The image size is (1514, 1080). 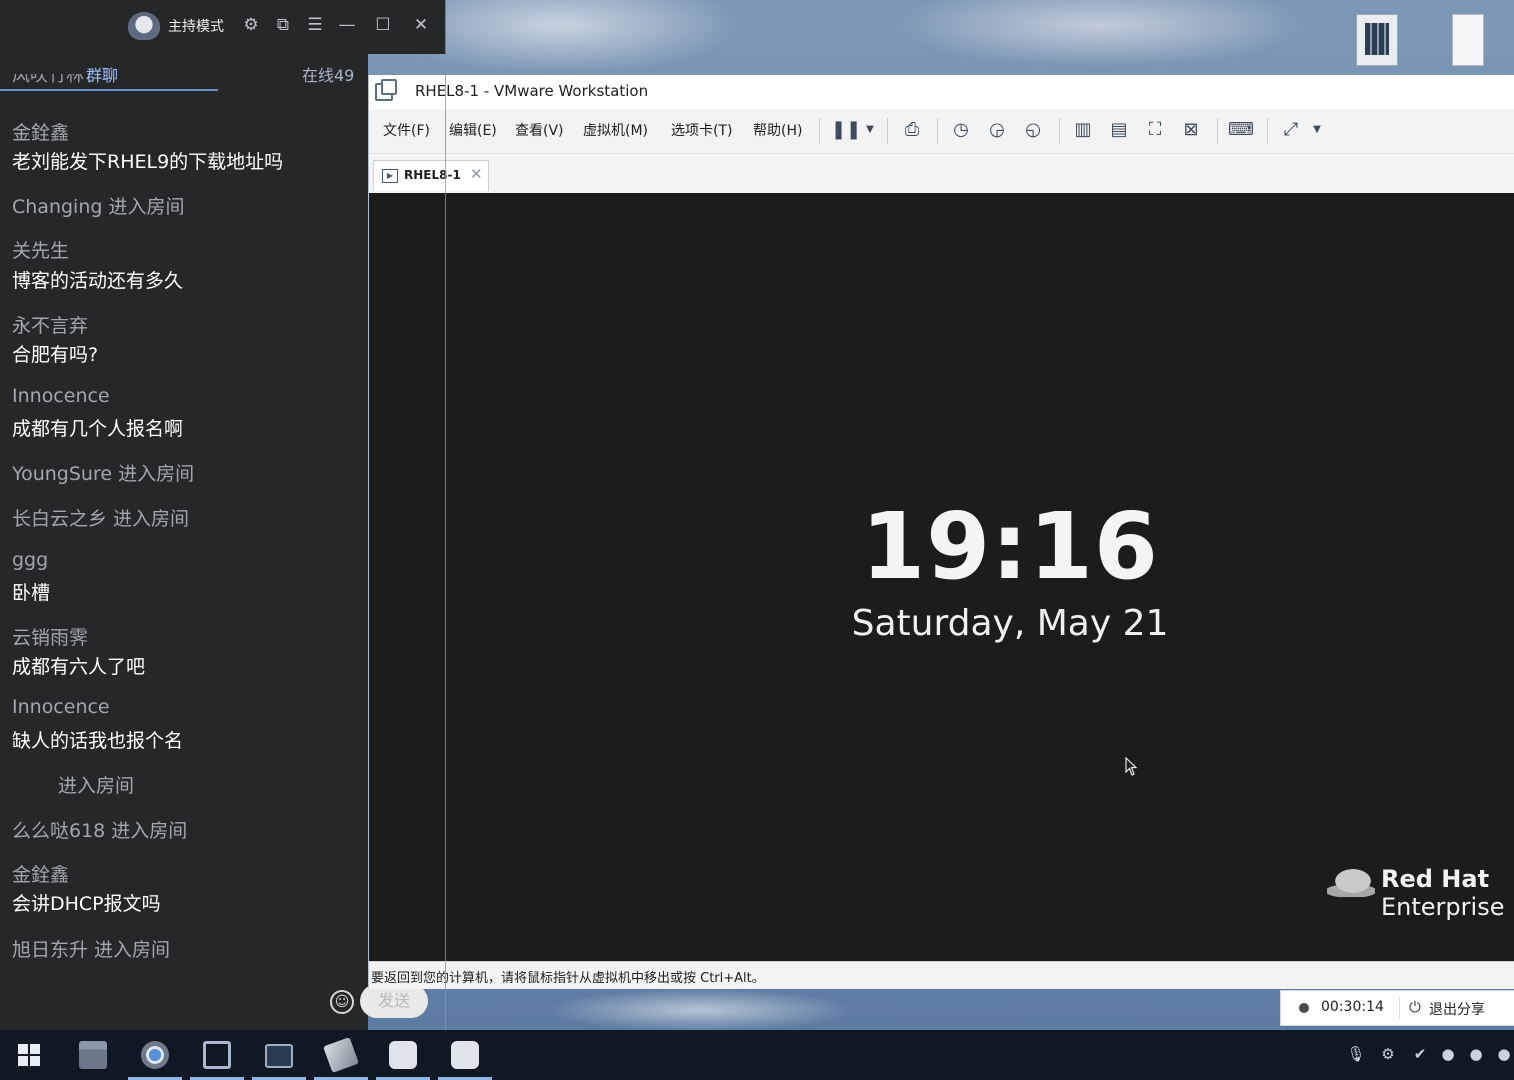 What do you see at coordinates (532, 91) in the screenshot?
I see `window-title: RHEL8-1 - VMware Workstation` at bounding box center [532, 91].